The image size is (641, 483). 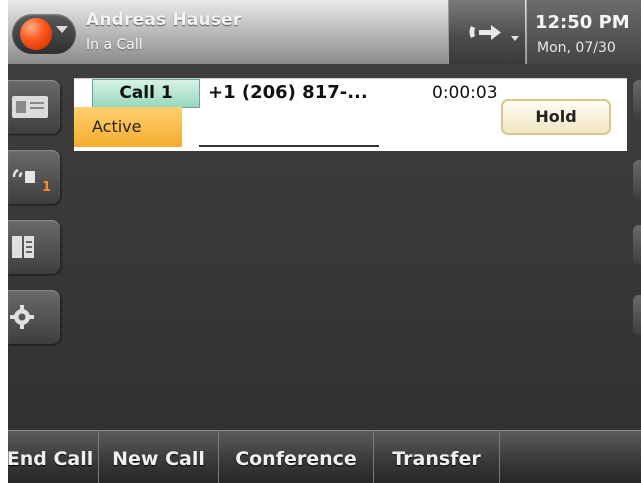 What do you see at coordinates (576, 48) in the screenshot?
I see `clock-date: Mon, 07/30` at bounding box center [576, 48].